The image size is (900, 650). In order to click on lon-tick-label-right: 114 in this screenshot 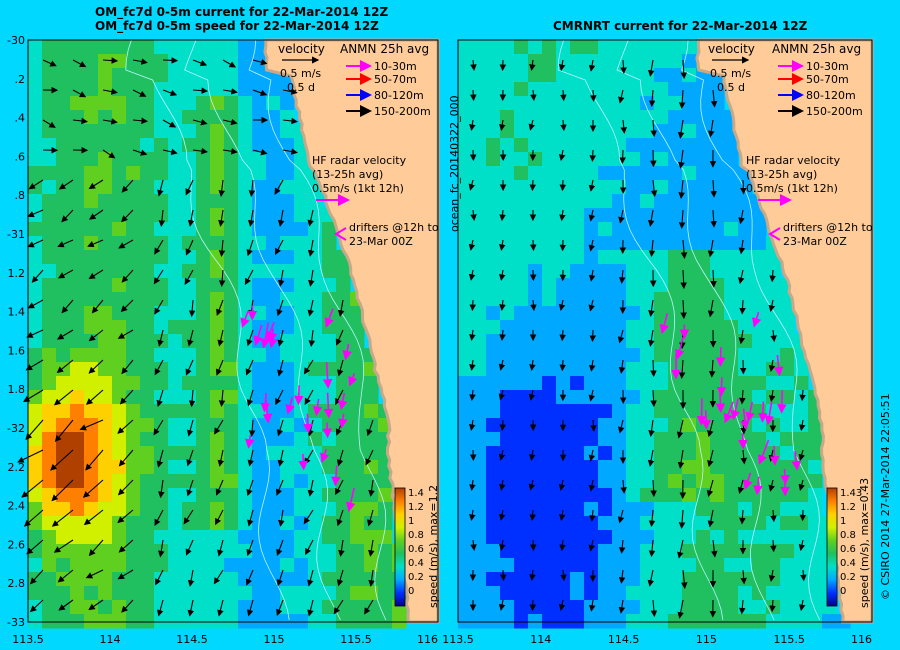, I will do `click(540, 639)`.